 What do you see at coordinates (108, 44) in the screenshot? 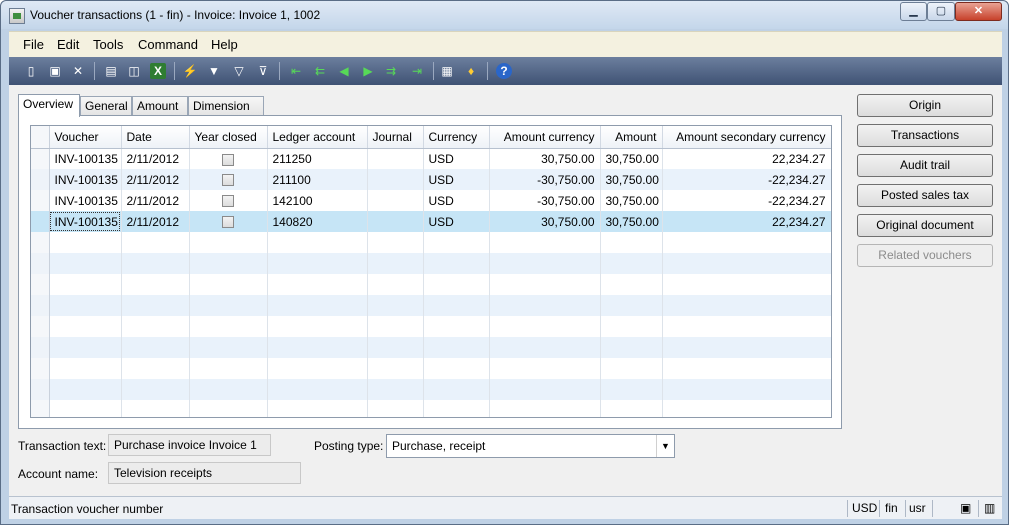
I see `menu-tools: Tools` at bounding box center [108, 44].